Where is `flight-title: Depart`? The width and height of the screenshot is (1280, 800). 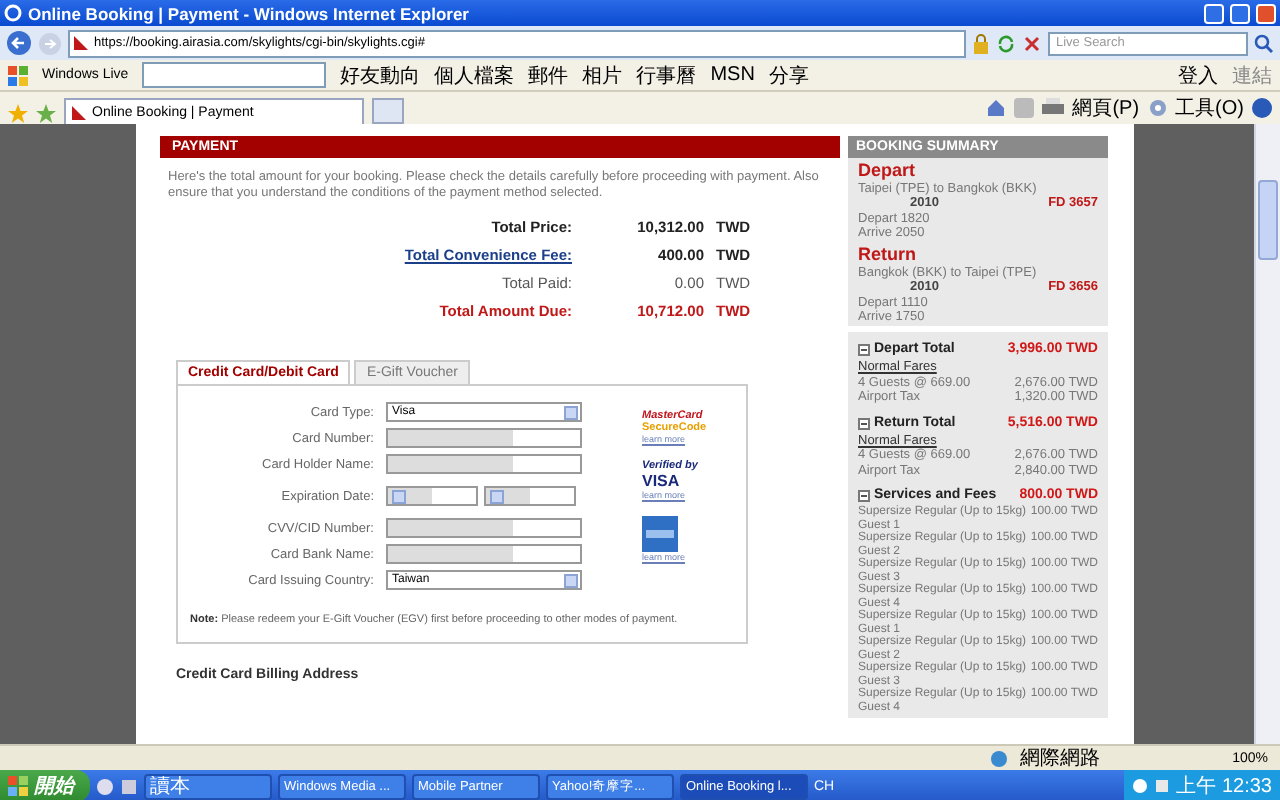 flight-title: Depart is located at coordinates (888, 171).